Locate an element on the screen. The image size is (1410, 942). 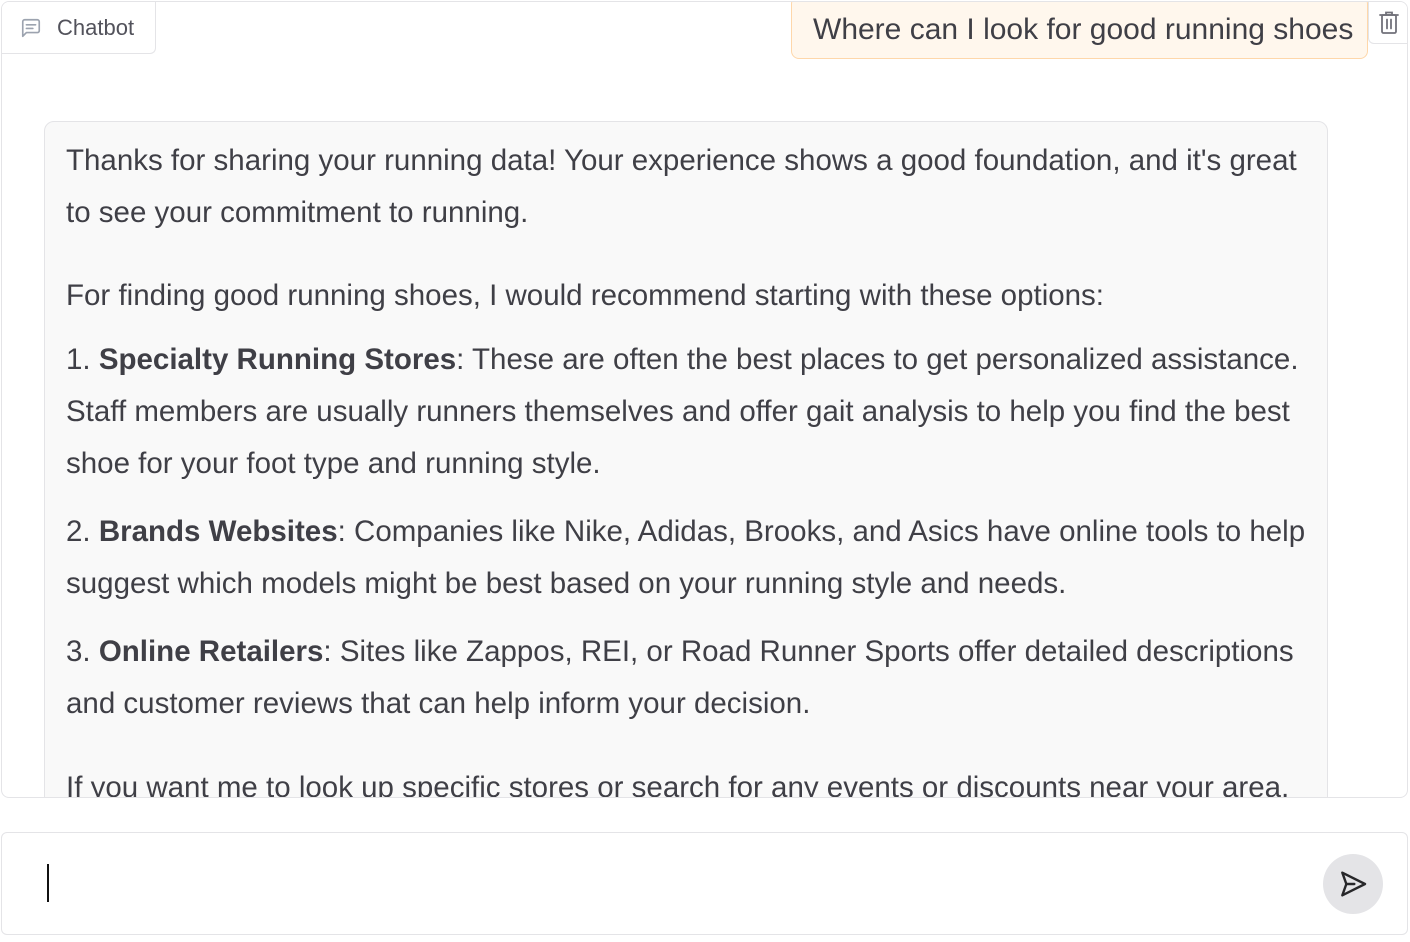
list-item-title: Specialty Running Stores is located at coordinates (277, 359).